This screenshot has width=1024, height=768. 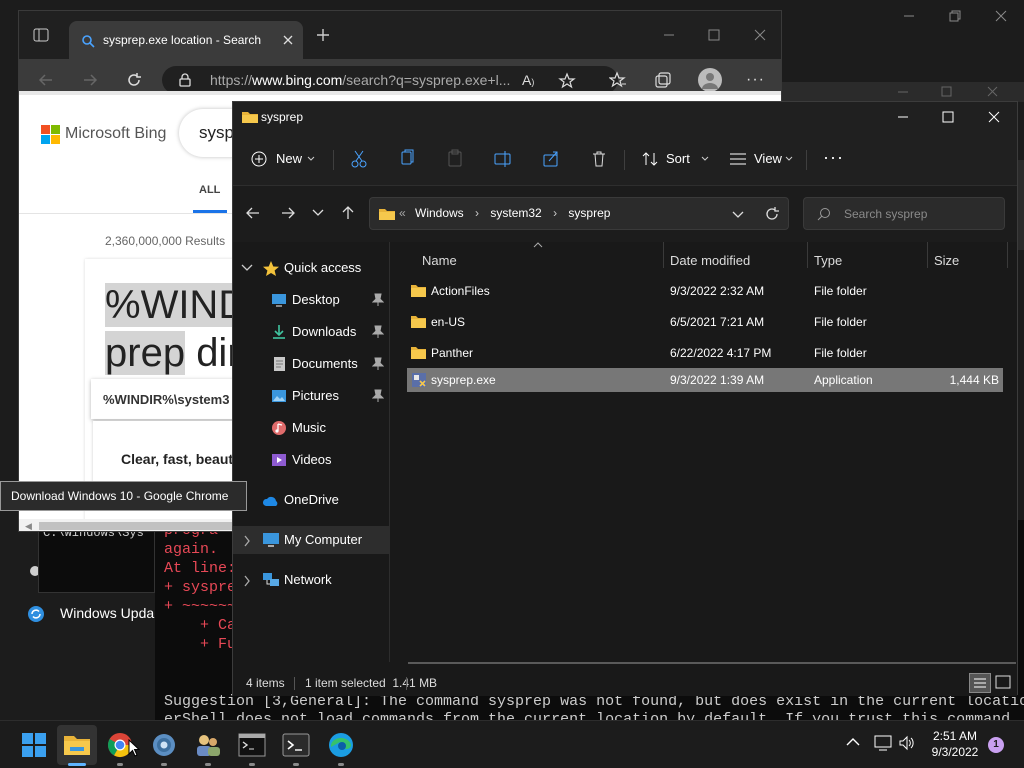 I want to click on delete-icon, so click(x=599, y=159).